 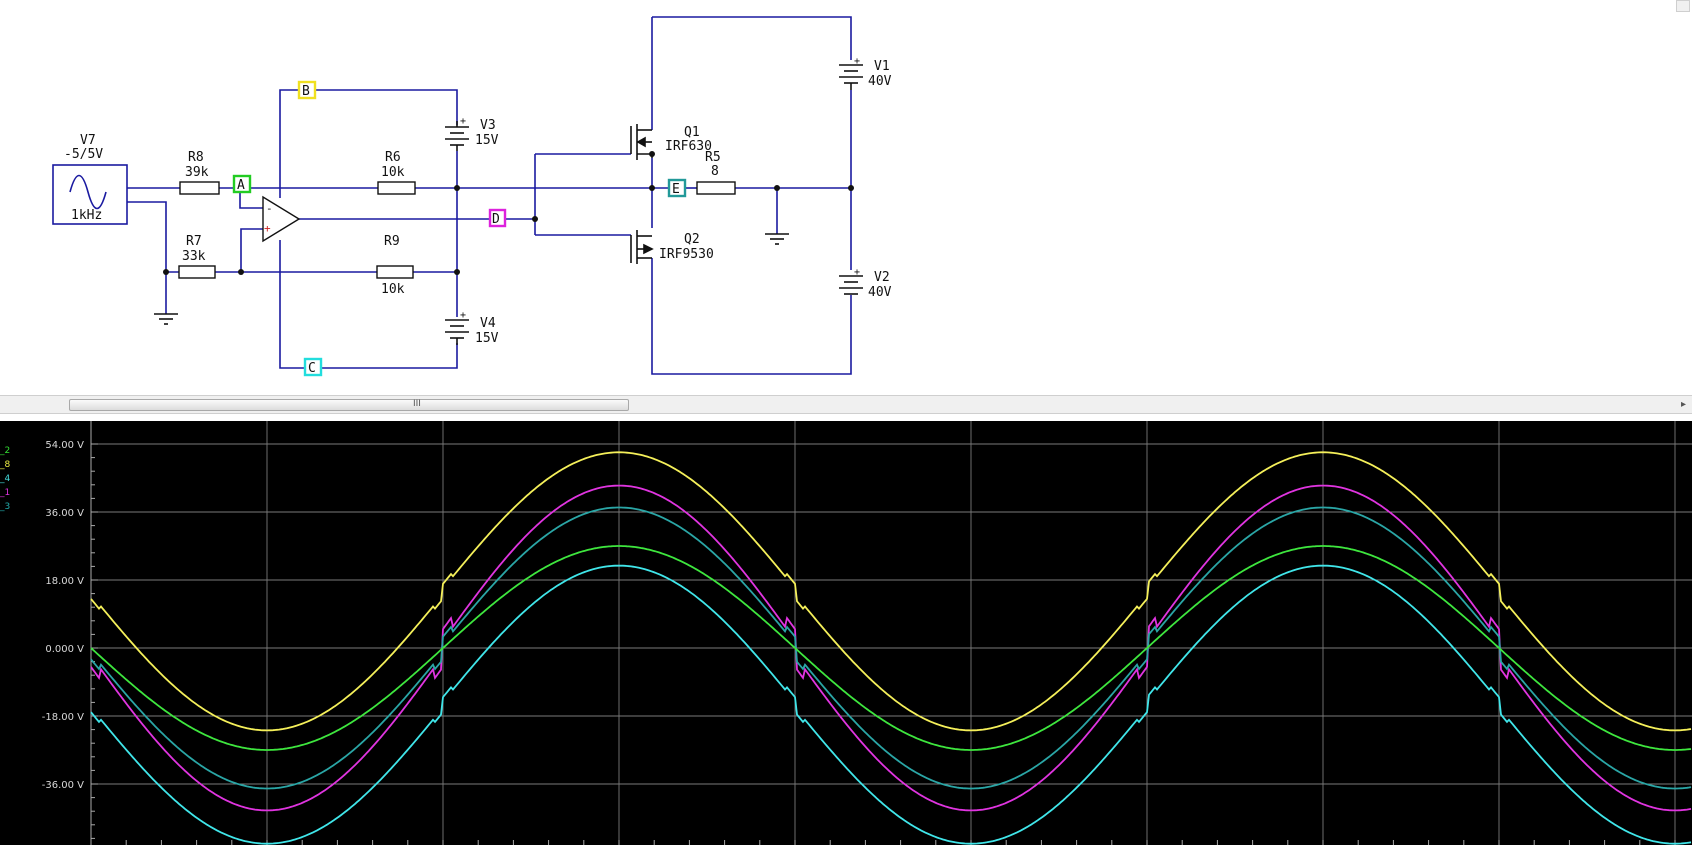 What do you see at coordinates (882, 277) in the screenshot?
I see `v2-name: V2` at bounding box center [882, 277].